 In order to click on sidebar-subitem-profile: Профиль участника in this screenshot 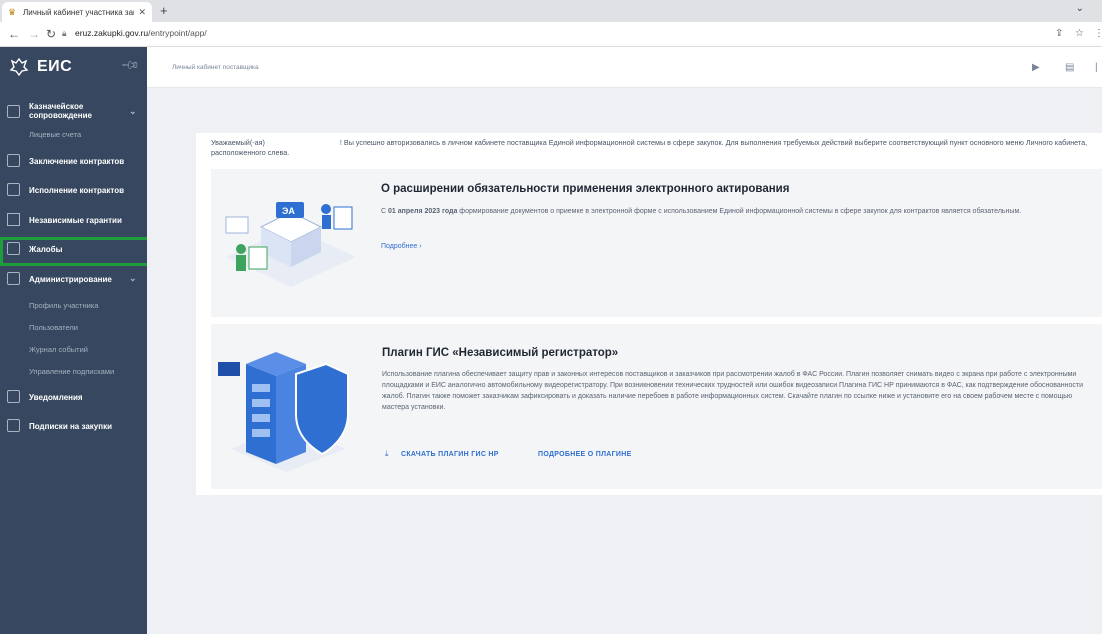, I will do `click(63, 305)`.